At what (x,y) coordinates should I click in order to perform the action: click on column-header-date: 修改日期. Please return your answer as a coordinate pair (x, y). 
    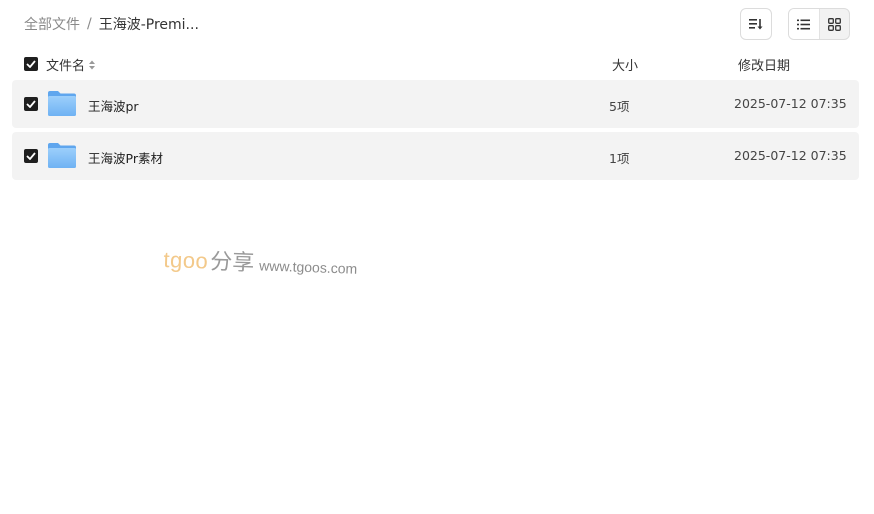
    Looking at the image, I should click on (764, 64).